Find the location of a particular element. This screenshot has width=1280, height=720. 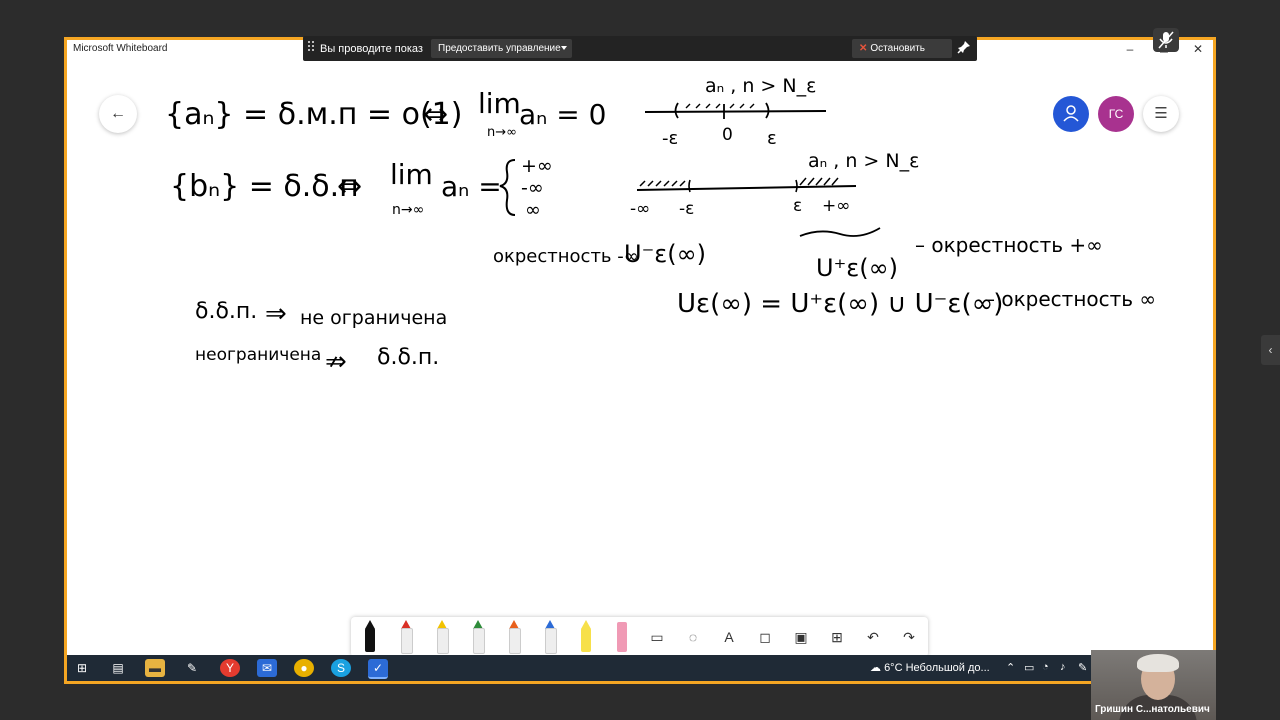

back-button: ← is located at coordinates (118, 114).